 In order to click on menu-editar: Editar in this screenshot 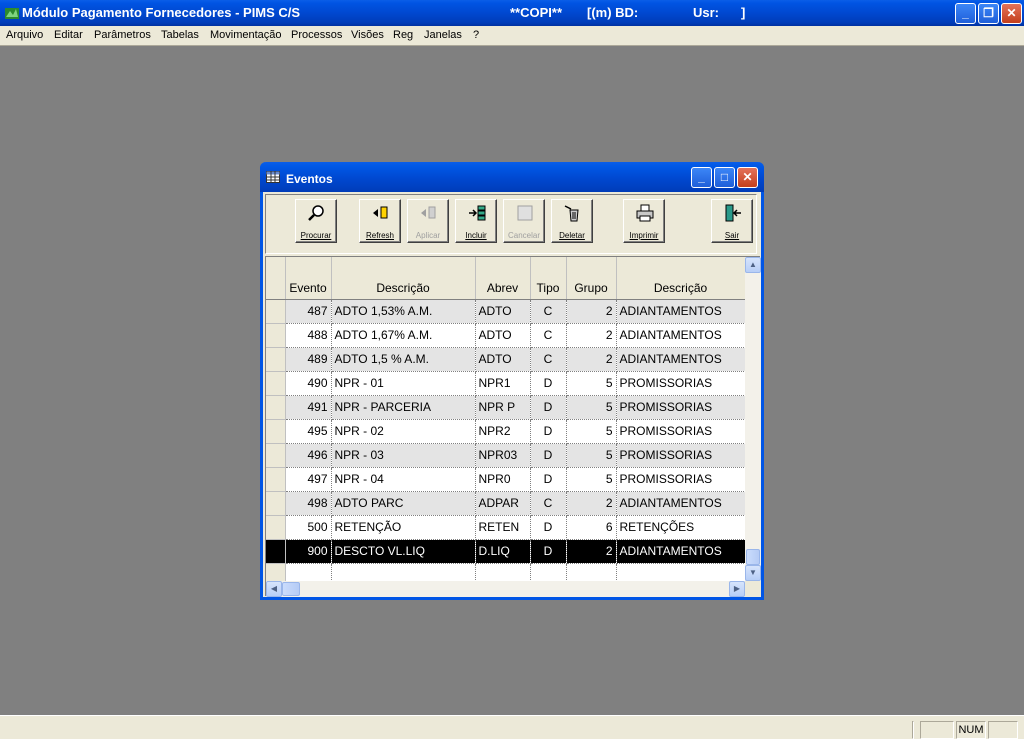, I will do `click(68, 35)`.